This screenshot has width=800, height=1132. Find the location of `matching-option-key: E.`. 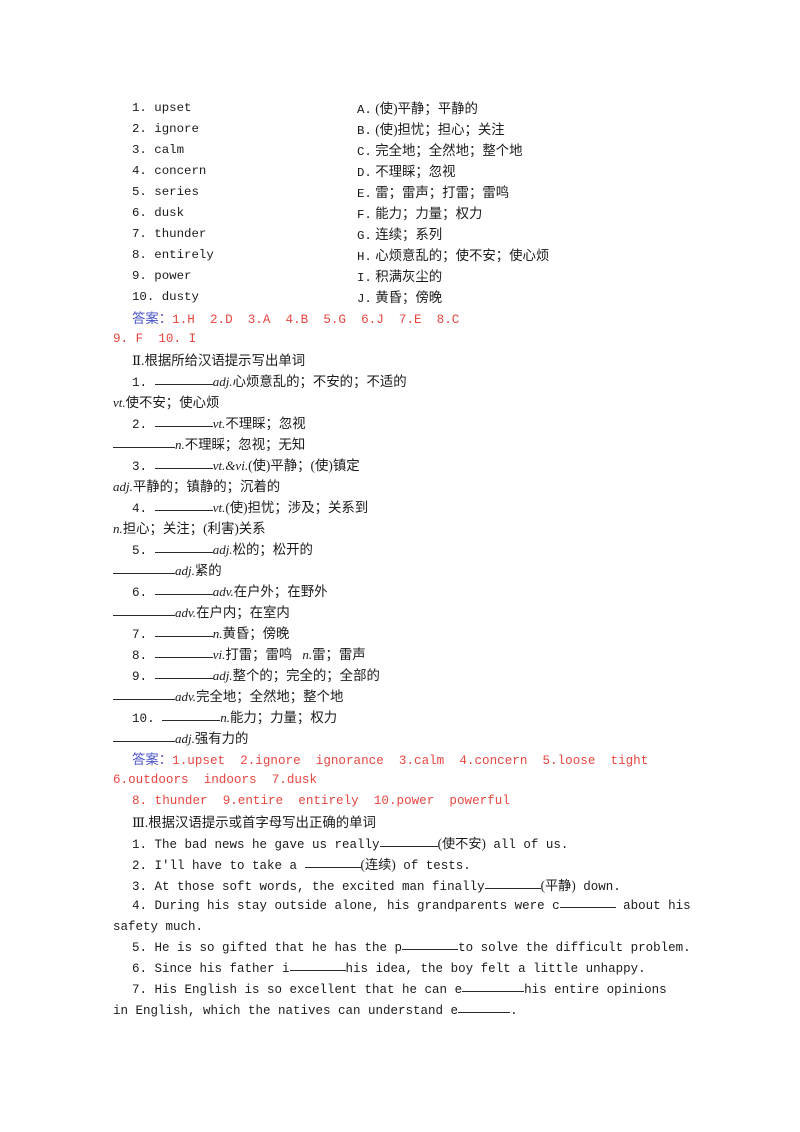

matching-option-key: E. is located at coordinates (364, 194).